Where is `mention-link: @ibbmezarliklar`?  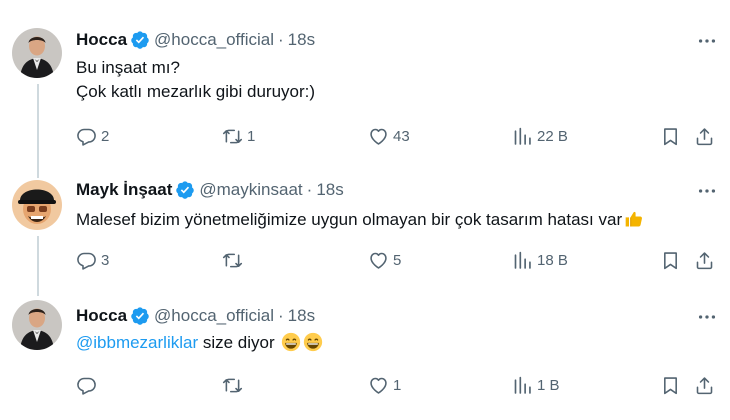
mention-link: @ibbmezarliklar is located at coordinates (137, 342).